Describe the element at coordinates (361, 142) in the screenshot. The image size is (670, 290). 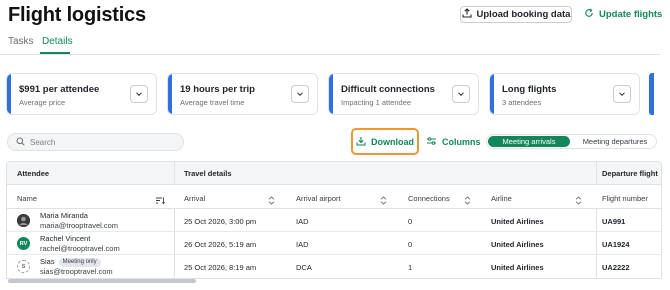
I see `download-icon` at that location.